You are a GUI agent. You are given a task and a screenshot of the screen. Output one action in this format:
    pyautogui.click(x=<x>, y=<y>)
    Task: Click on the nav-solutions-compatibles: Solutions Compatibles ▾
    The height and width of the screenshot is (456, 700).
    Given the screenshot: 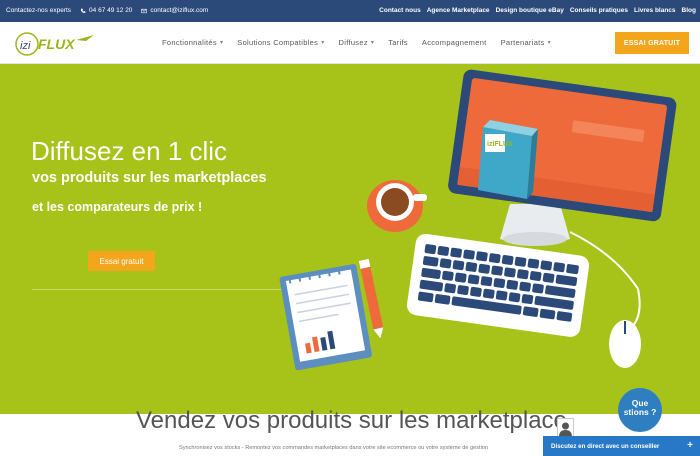 What is the action you would take?
    pyautogui.click(x=280, y=42)
    